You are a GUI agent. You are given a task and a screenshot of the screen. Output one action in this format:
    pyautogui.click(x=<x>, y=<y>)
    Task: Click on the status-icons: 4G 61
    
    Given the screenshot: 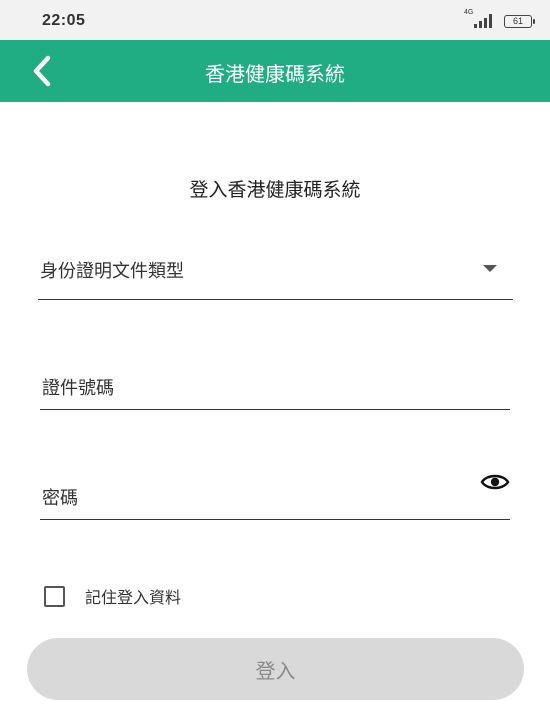 What is the action you would take?
    pyautogui.click(x=498, y=19)
    